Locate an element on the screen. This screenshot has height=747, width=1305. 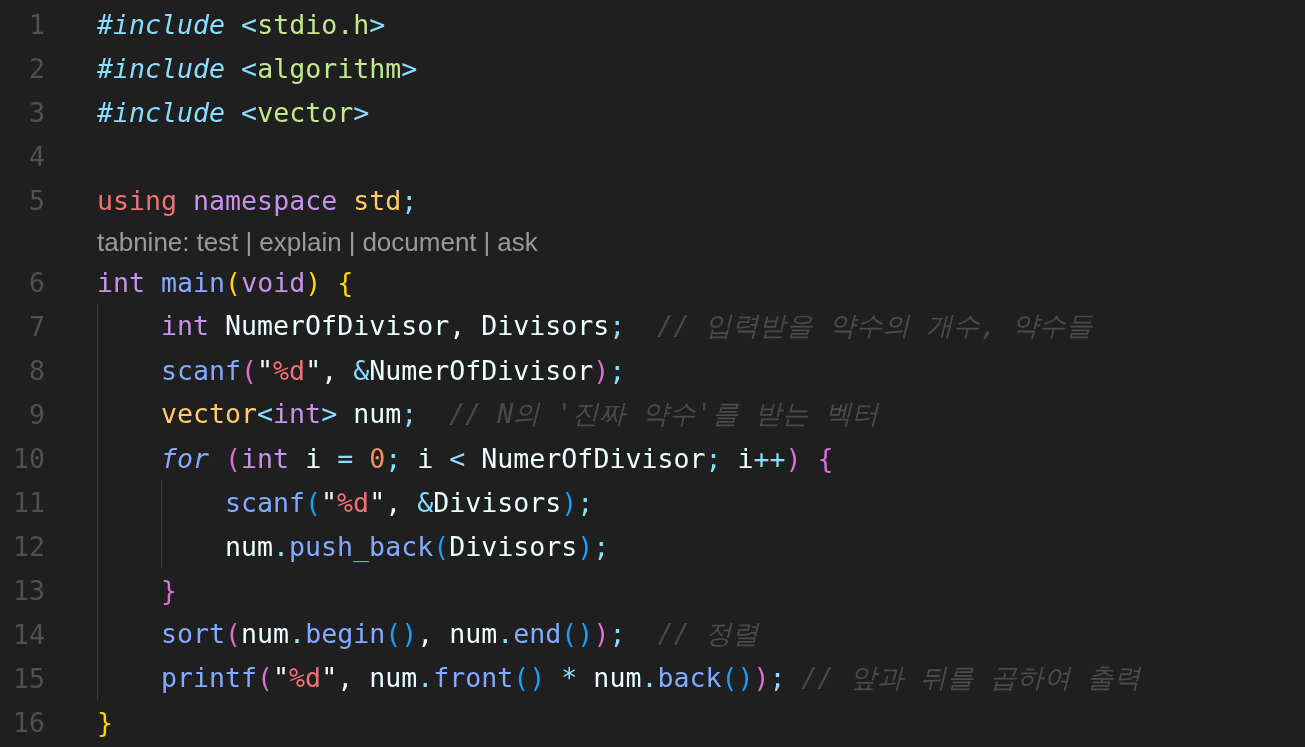
codelens-label: tabnine: is located at coordinates (143, 242).